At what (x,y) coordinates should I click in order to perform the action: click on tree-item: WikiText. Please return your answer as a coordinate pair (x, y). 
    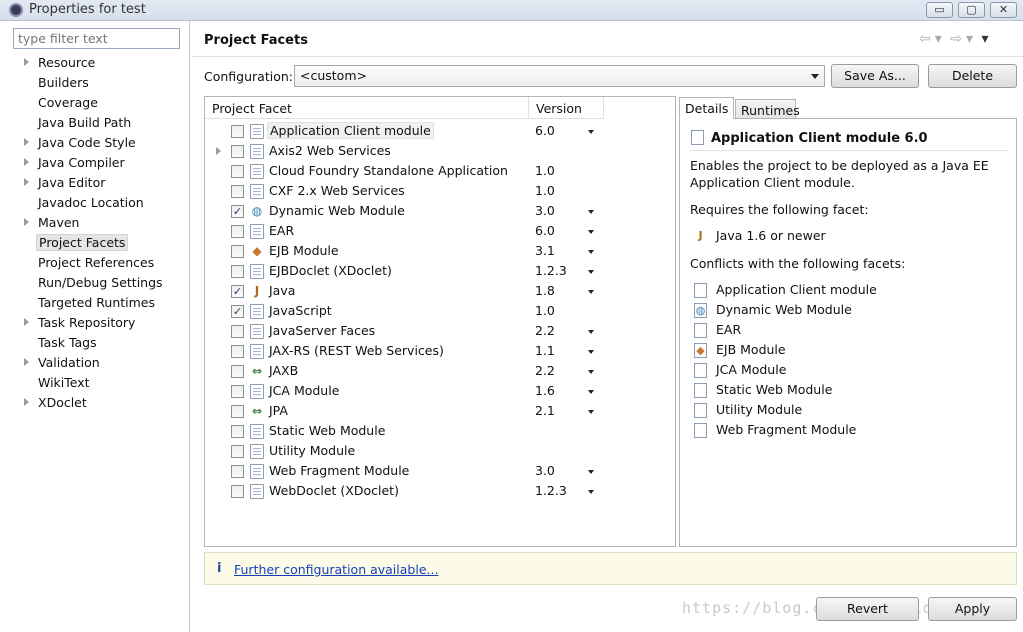
    Looking at the image, I should click on (95, 383).